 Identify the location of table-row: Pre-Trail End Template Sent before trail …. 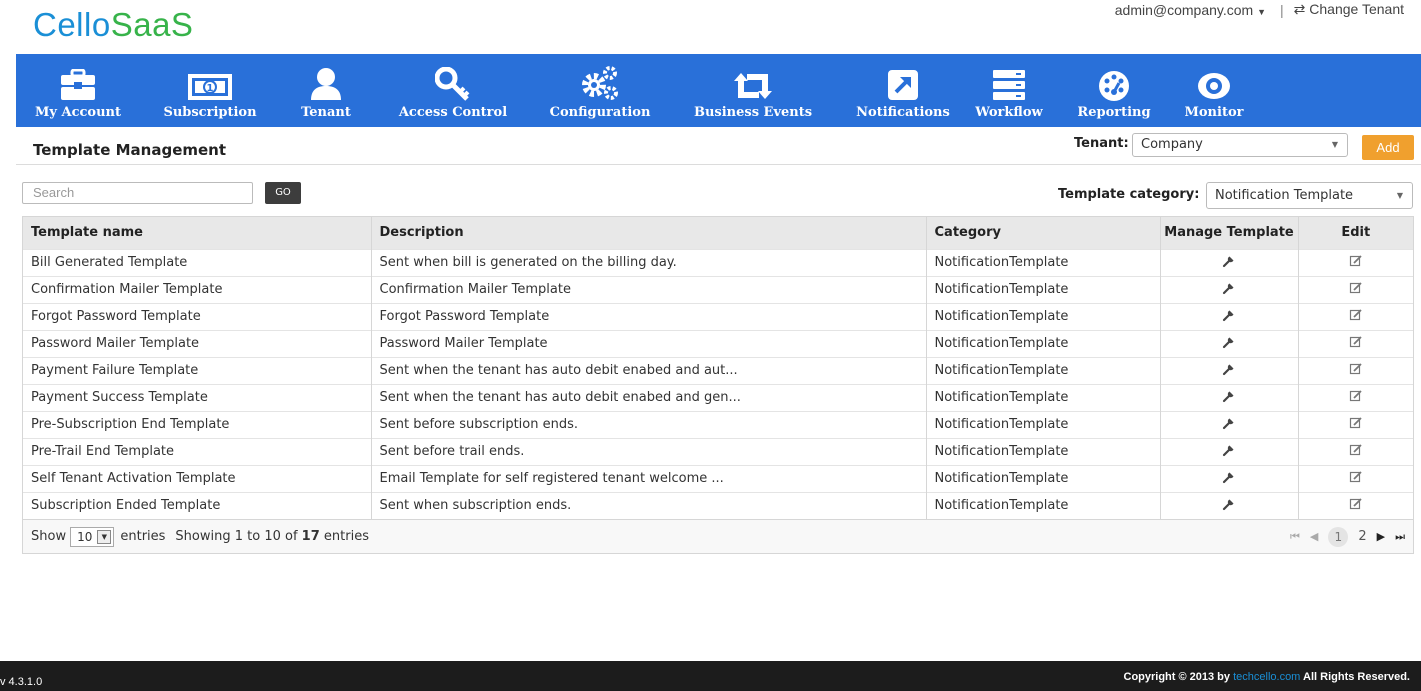
(718, 451).